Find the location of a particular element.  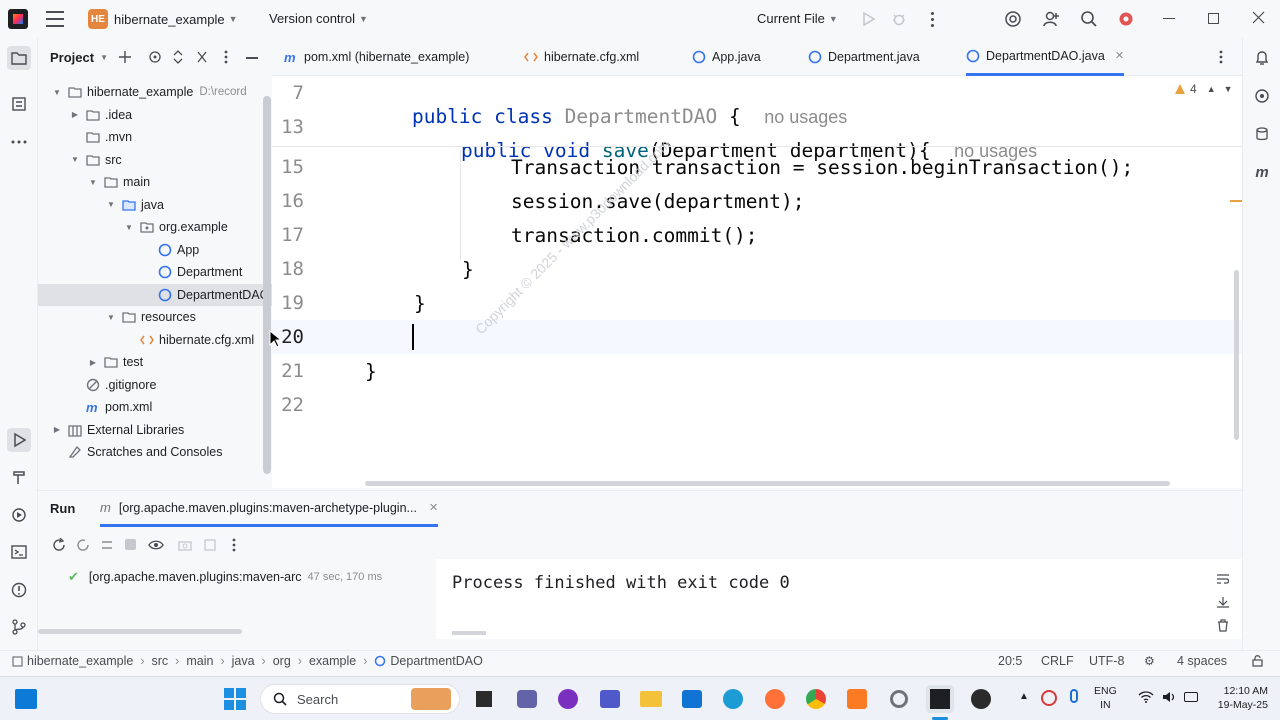

file-encoding: UTF-8 is located at coordinates (1106, 661).